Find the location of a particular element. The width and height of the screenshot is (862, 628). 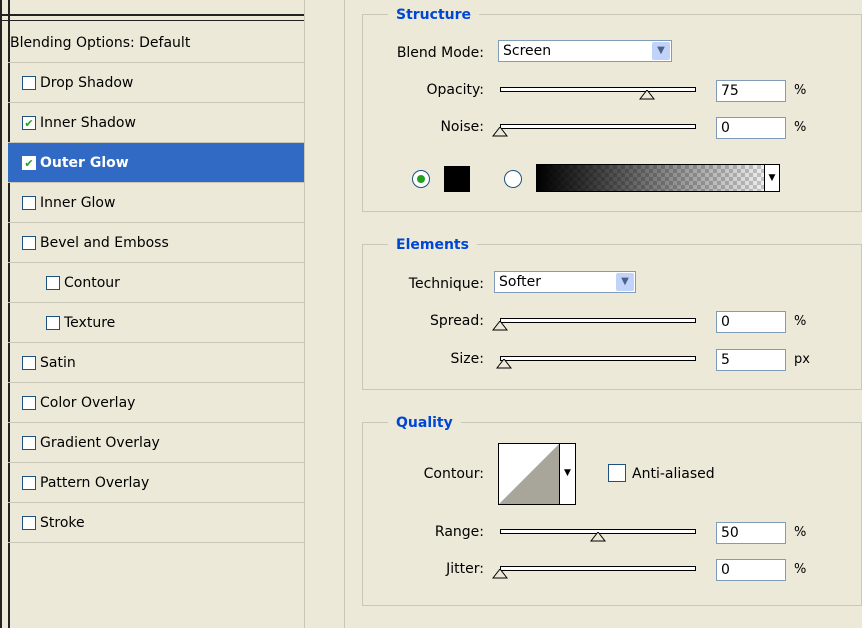

noise-slider-track is located at coordinates (598, 126).